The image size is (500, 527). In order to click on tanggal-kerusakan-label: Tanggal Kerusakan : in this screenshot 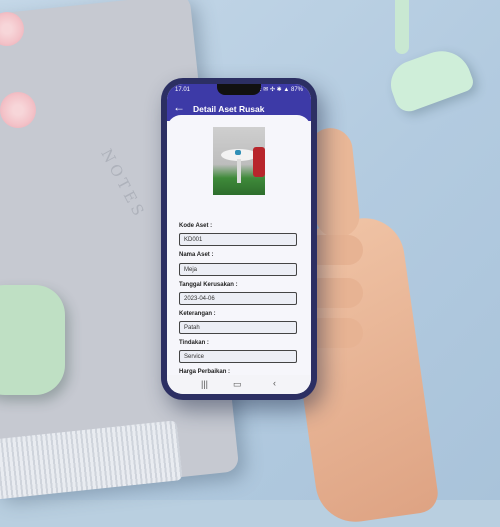, I will do `click(208, 285)`.